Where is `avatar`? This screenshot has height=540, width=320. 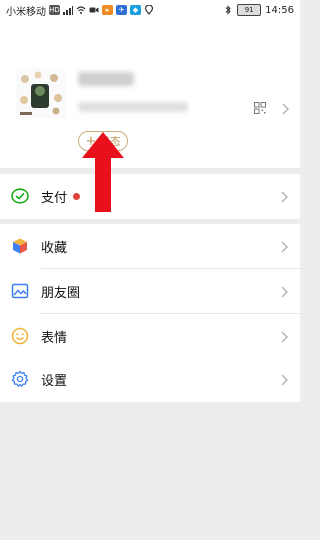 avatar is located at coordinates (41, 93).